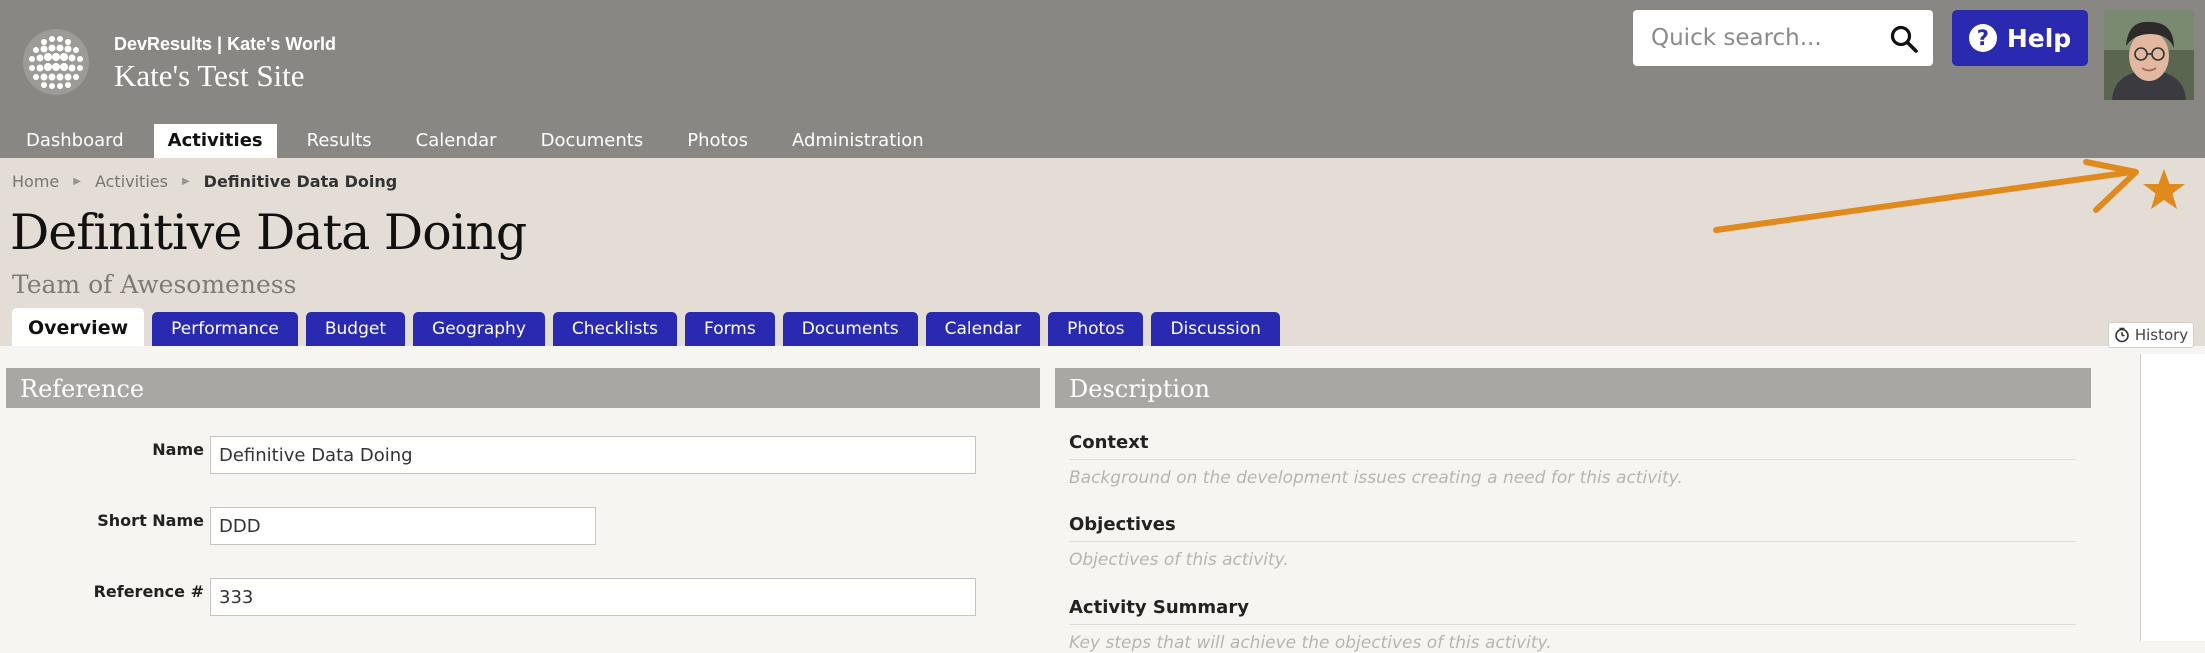  Describe the element at coordinates (1572, 611) in the screenshot. I see `activity-summary-heading: Activity Summary` at that location.